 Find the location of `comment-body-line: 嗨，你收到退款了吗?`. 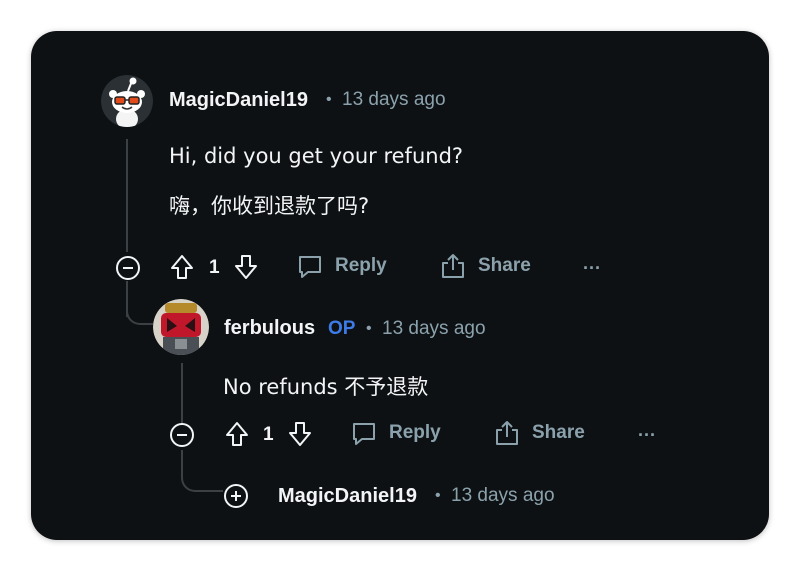

comment-body-line: 嗨，你收到退款了吗? is located at coordinates (269, 206).